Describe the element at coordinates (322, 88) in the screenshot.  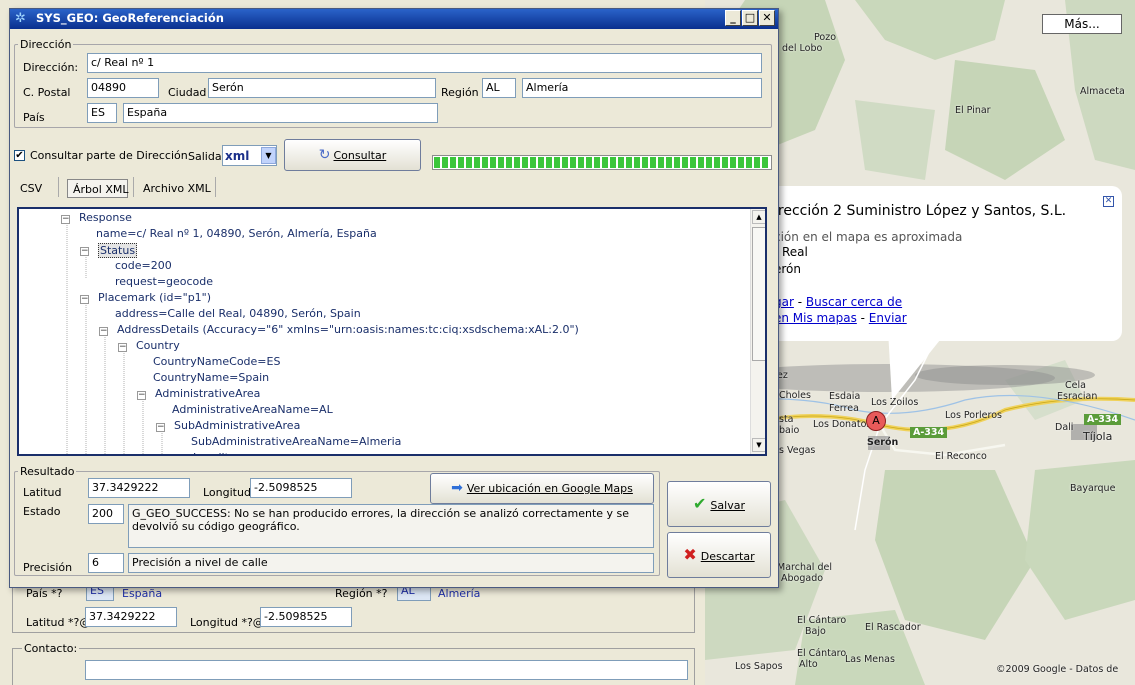
I see `ciudad-field: Serón` at that location.